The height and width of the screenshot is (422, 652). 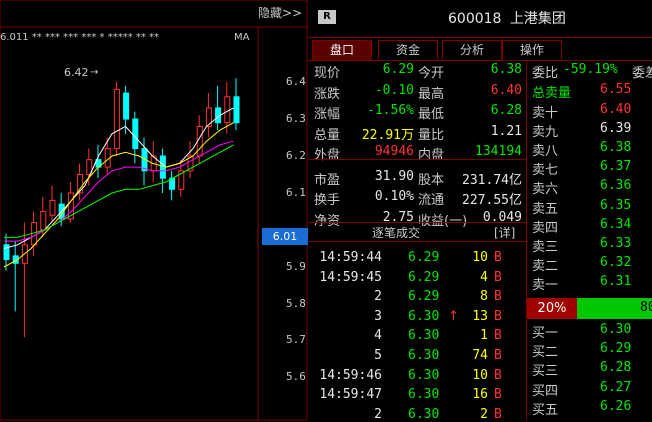 What do you see at coordinates (342, 50) in the screenshot?
I see `tab-0: 盘口` at bounding box center [342, 50].